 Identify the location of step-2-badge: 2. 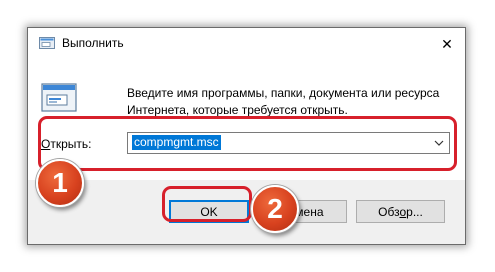
(275, 209).